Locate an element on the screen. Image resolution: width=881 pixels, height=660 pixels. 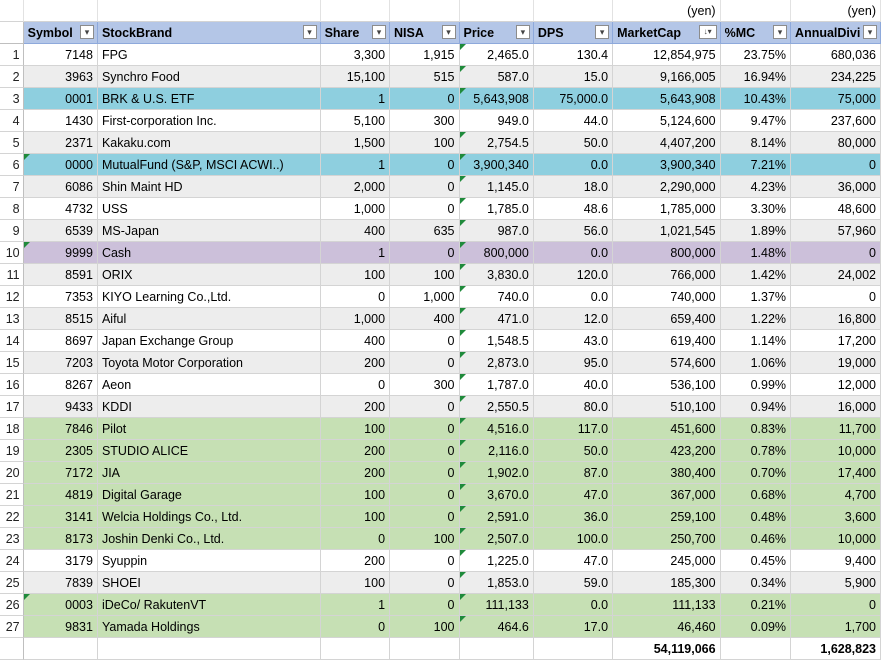
price-cell: 3,830.0 is located at coordinates (496, 275).